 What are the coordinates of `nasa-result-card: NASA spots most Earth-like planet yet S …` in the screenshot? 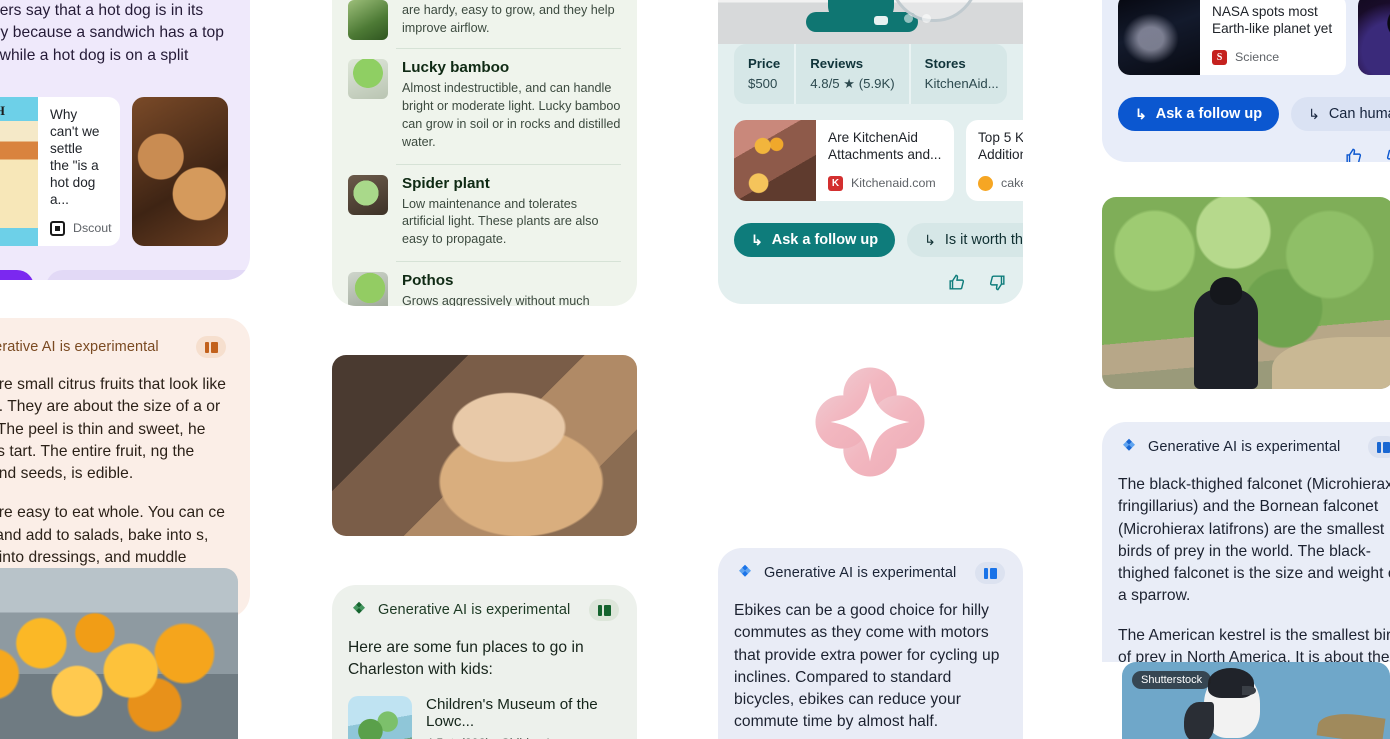 It's located at (1246, 81).